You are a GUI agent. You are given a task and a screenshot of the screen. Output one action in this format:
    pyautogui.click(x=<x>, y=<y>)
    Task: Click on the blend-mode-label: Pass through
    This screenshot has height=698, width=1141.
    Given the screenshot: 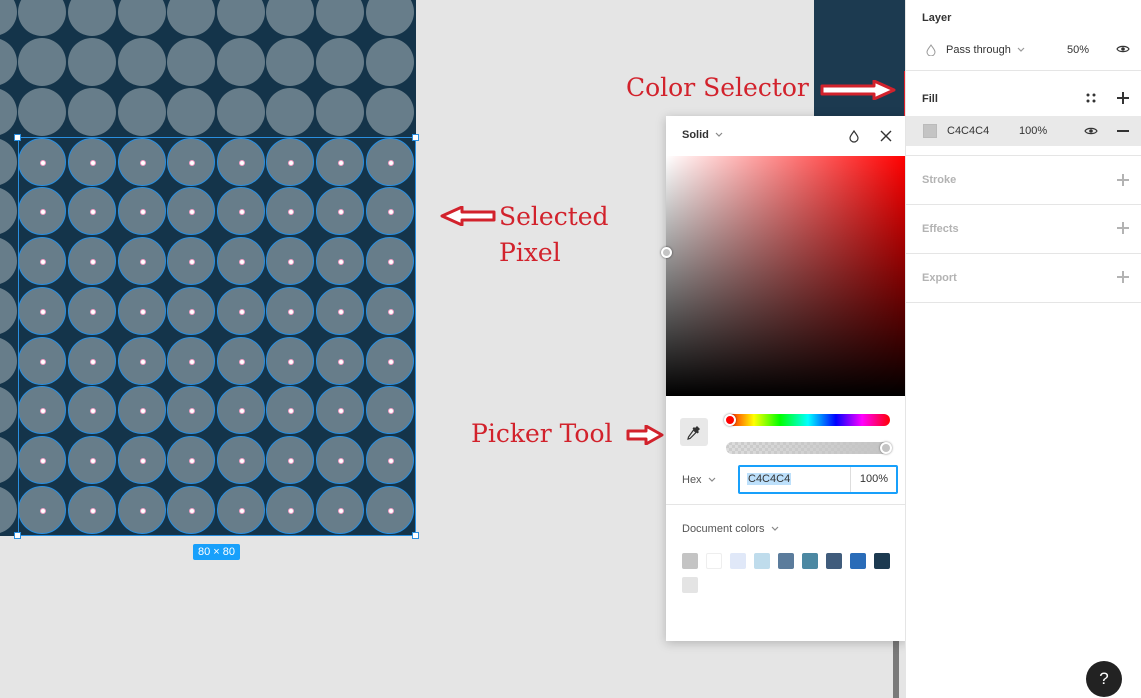 What is the action you would take?
    pyautogui.click(x=978, y=50)
    